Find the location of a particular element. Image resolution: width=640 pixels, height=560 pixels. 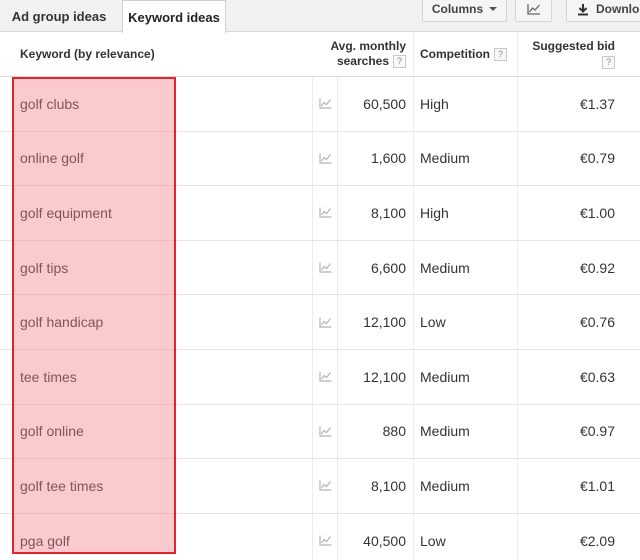

tab-keyword-ideas: Keyword ideas is located at coordinates (174, 16).